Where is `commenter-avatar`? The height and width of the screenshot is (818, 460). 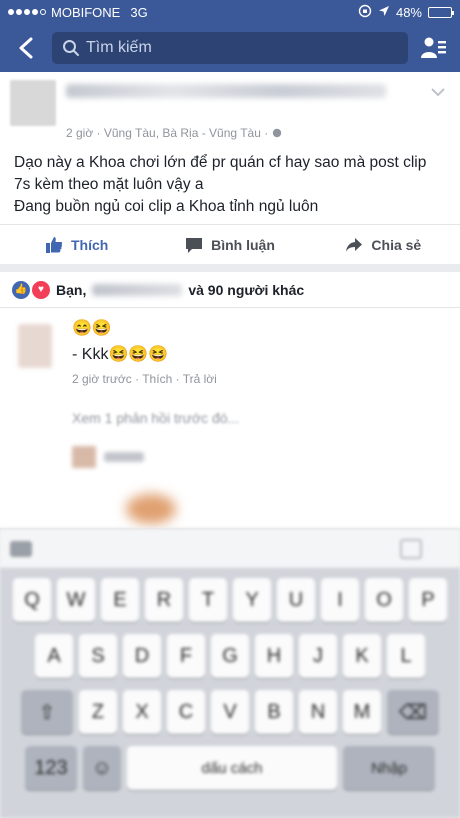
commenter-avatar is located at coordinates (35, 346).